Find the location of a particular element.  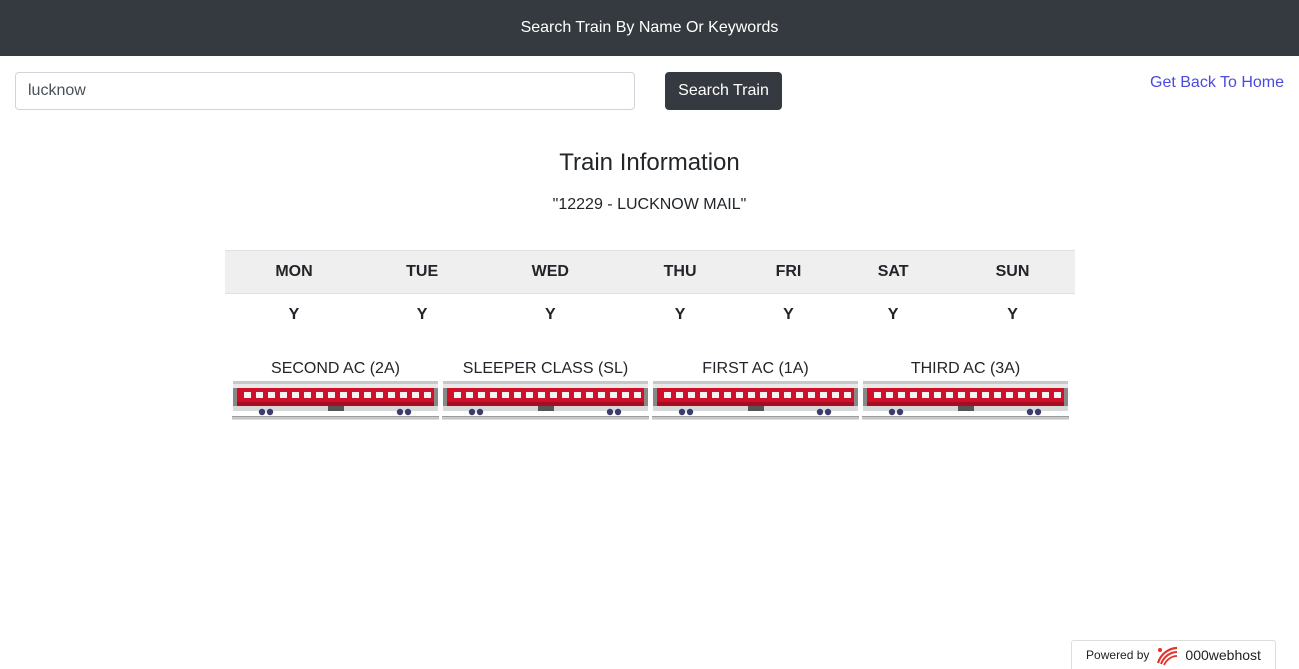

day-runs-thu: Y is located at coordinates (680, 315).